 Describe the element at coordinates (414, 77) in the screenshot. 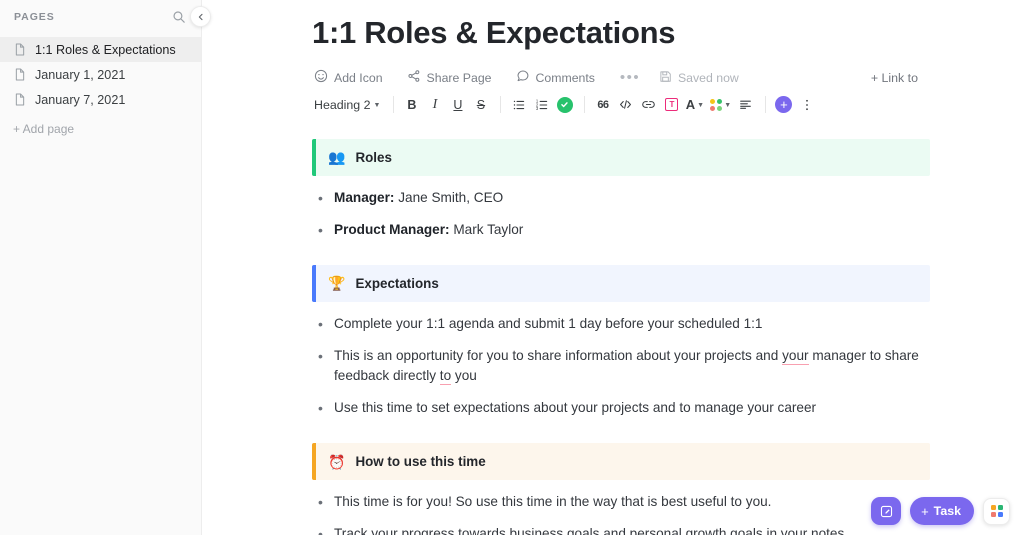

I see `share-icon` at that location.